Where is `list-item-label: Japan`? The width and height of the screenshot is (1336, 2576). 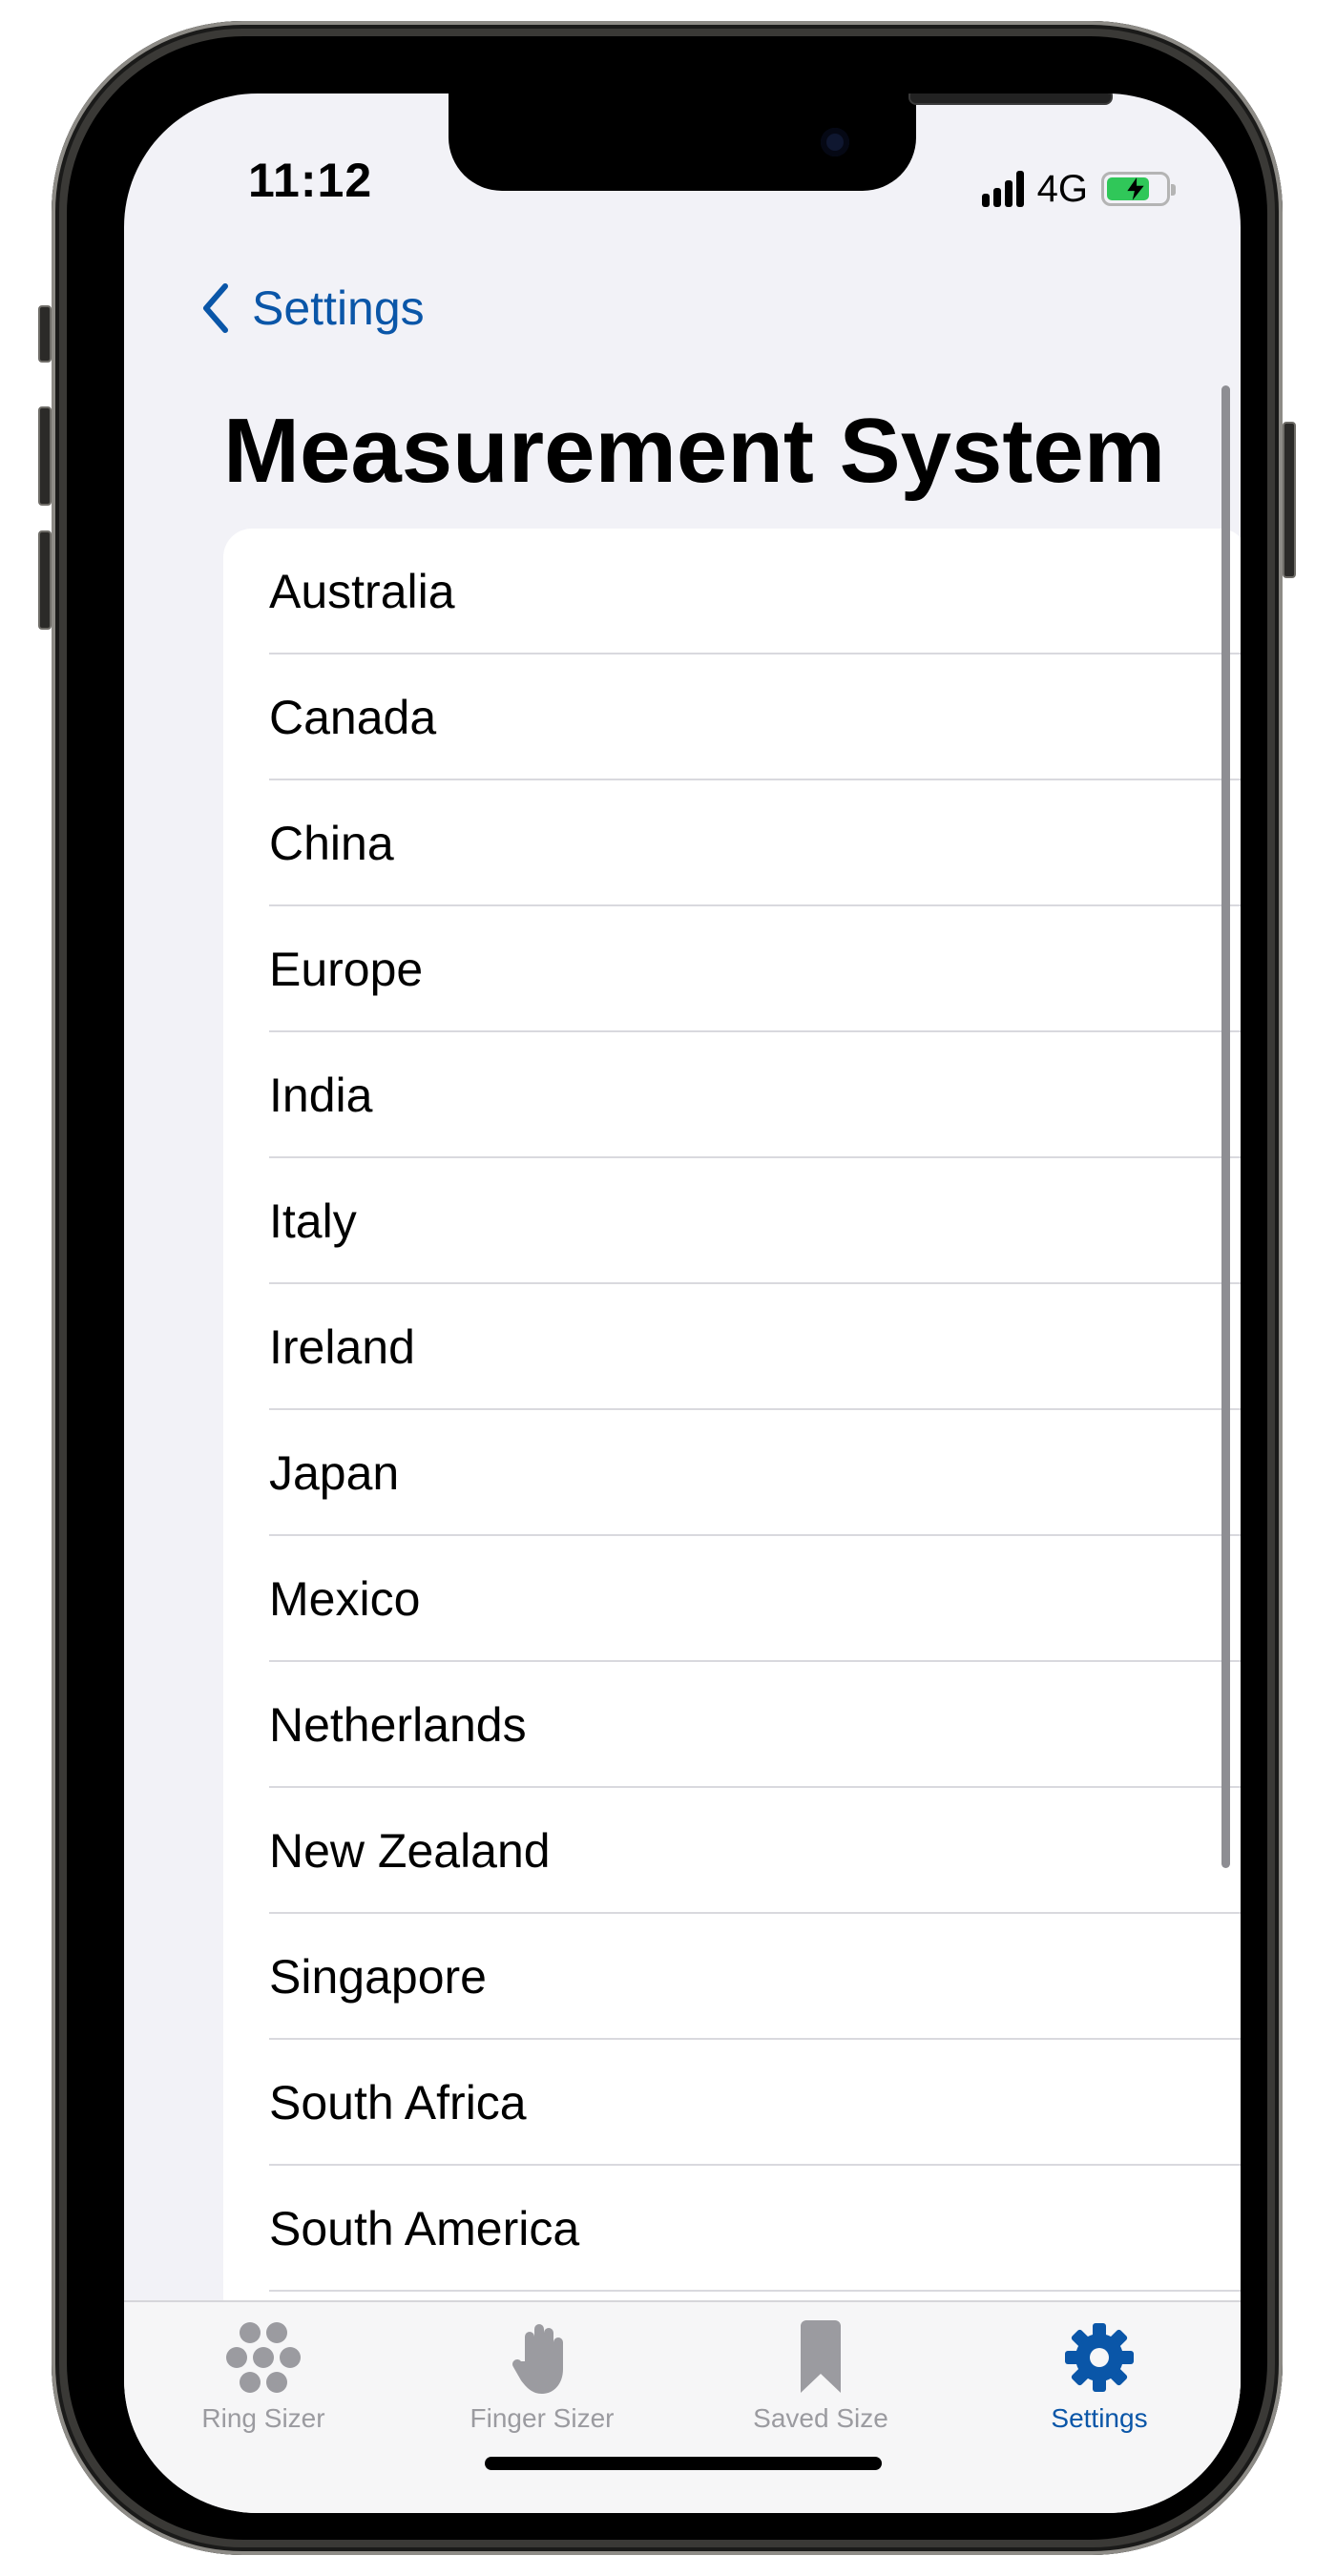 list-item-label: Japan is located at coordinates (334, 1473).